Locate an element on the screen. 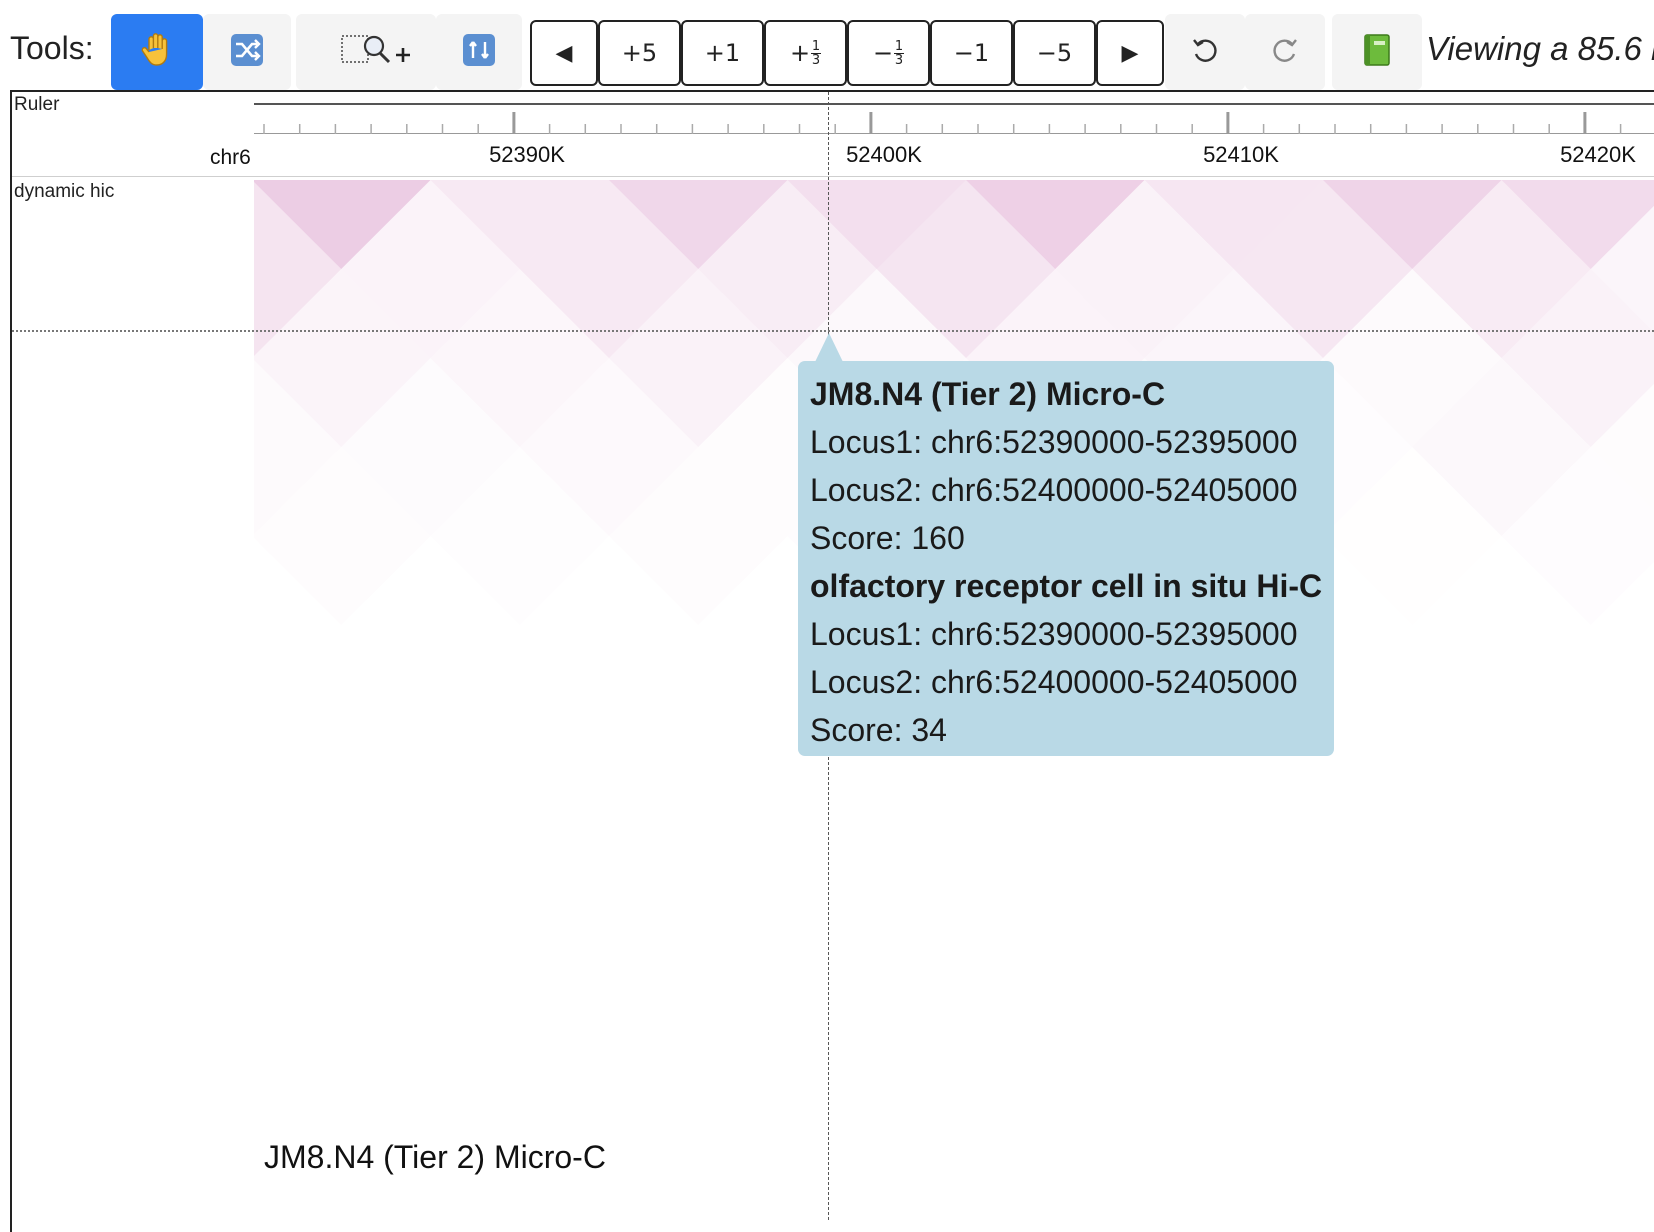 Image resolution: width=1654 pixels, height=1232 pixels. tooltip-dataset-title: olfactory receptor cell in situ Hi-C is located at coordinates (1066, 586).